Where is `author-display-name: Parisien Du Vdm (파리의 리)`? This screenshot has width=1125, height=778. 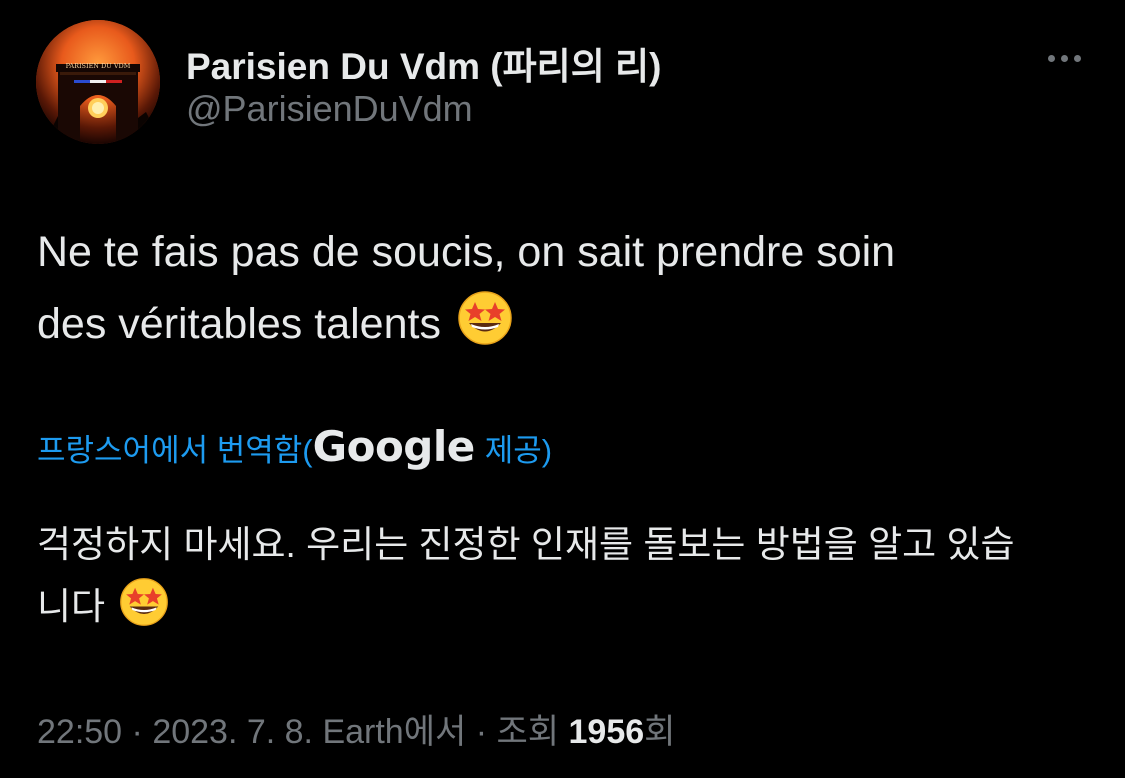 author-display-name: Parisien Du Vdm (파리의 리) is located at coordinates (423, 63).